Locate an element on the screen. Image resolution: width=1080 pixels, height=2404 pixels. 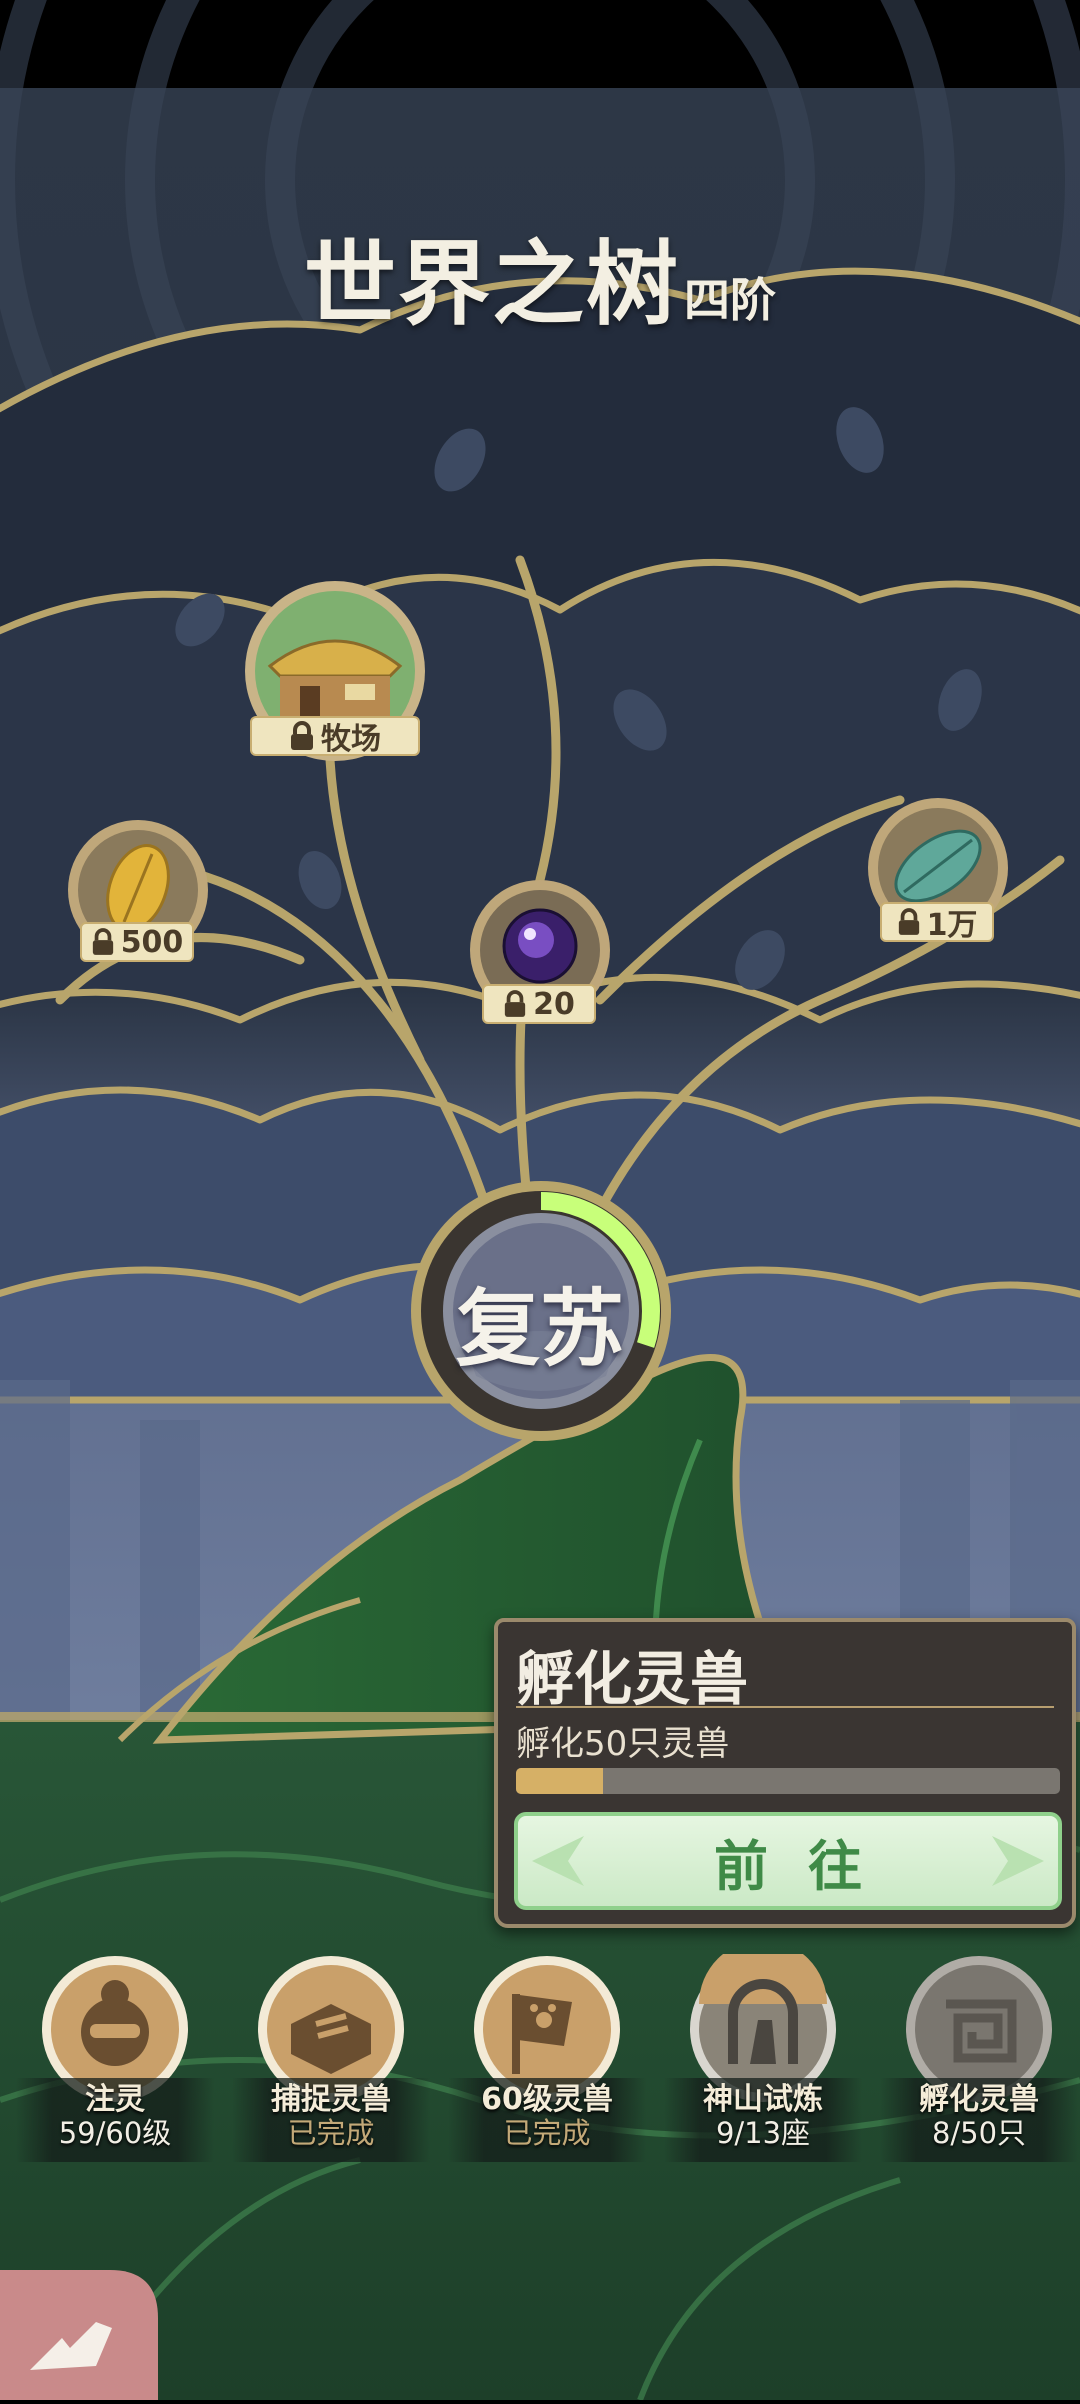
title-stage: 四阶 is located at coordinates (730, 300).